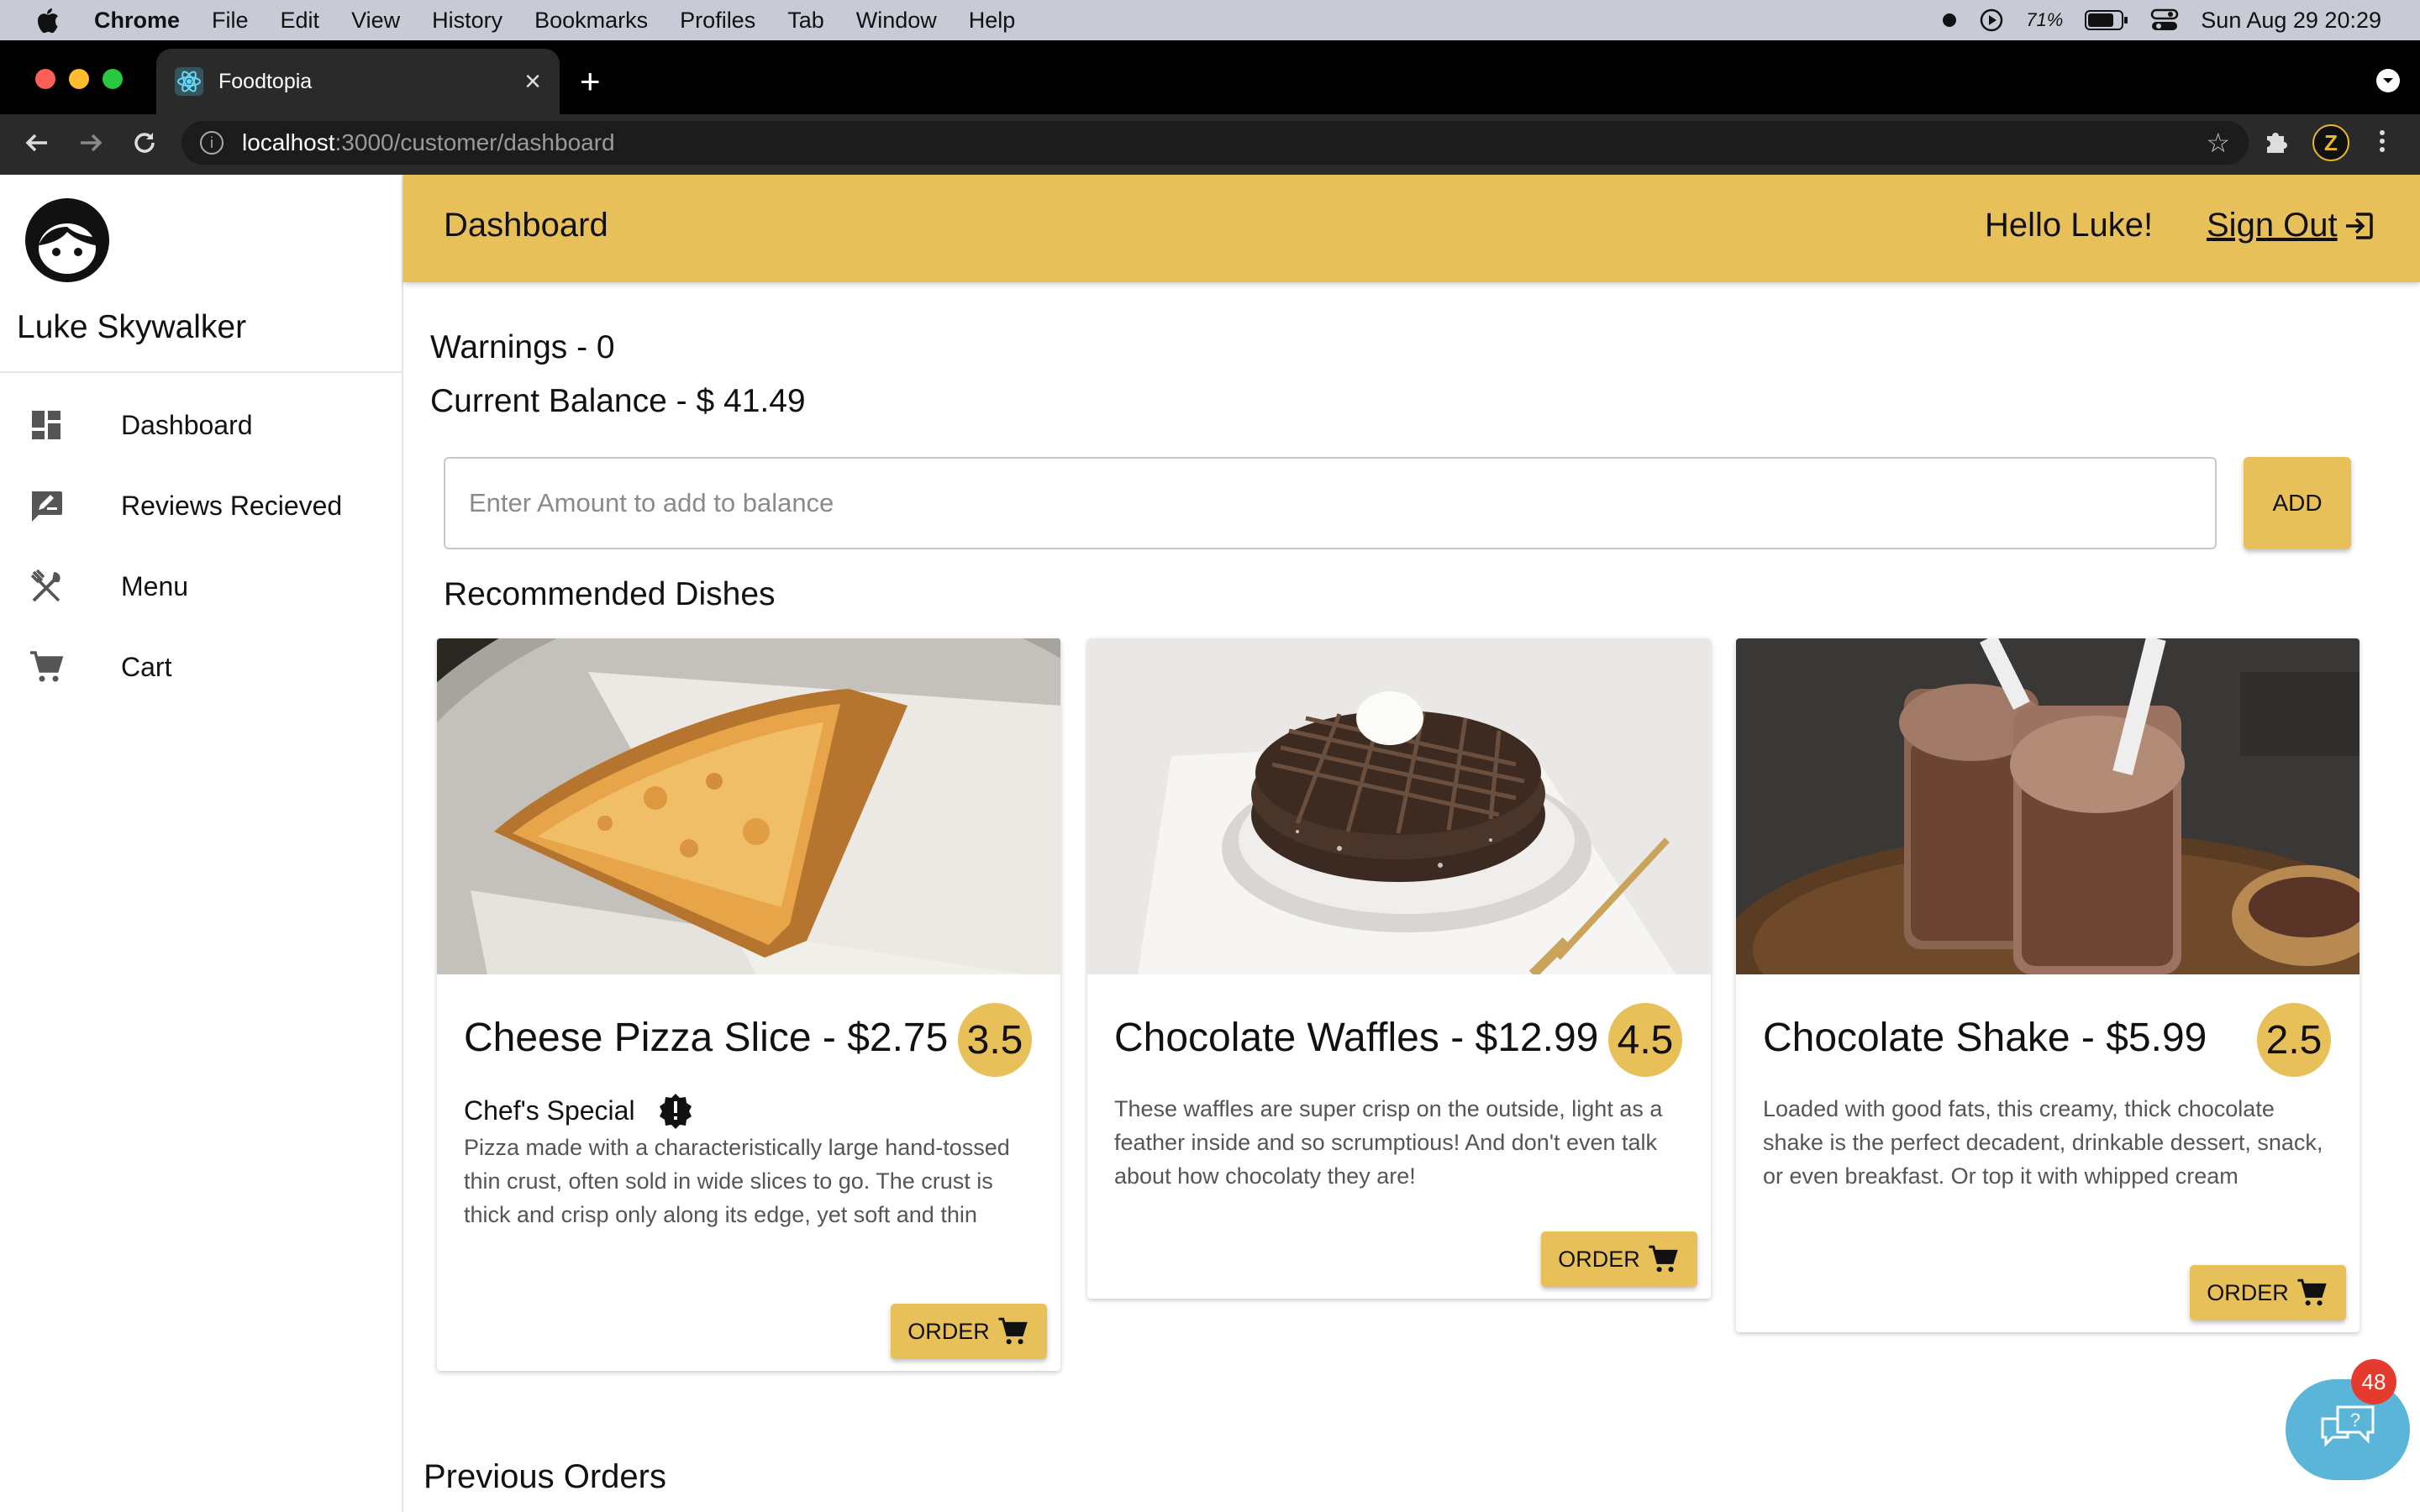 Image resolution: width=2420 pixels, height=1512 pixels. I want to click on sign-out-label: Sign Out, so click(2272, 225).